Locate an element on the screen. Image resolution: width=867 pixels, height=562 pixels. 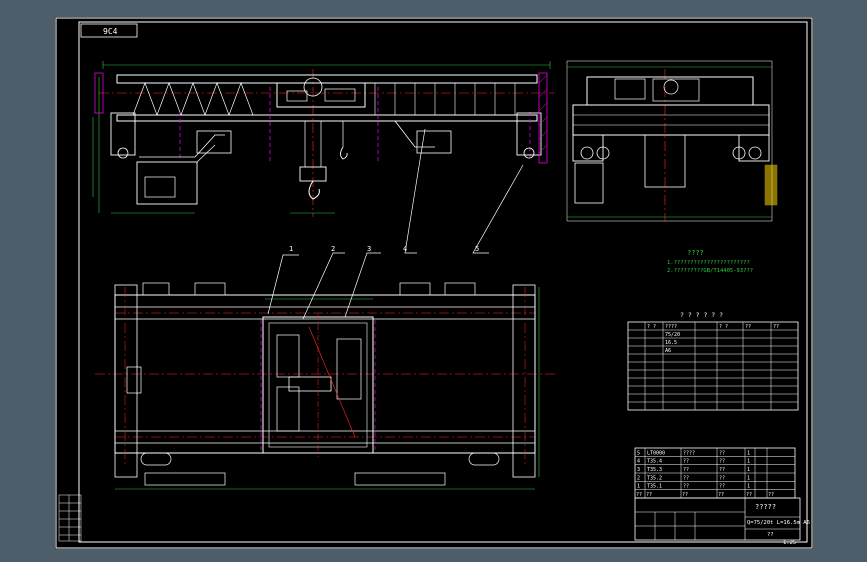
title-block-sheet: ?? is located at coordinates (770, 535).